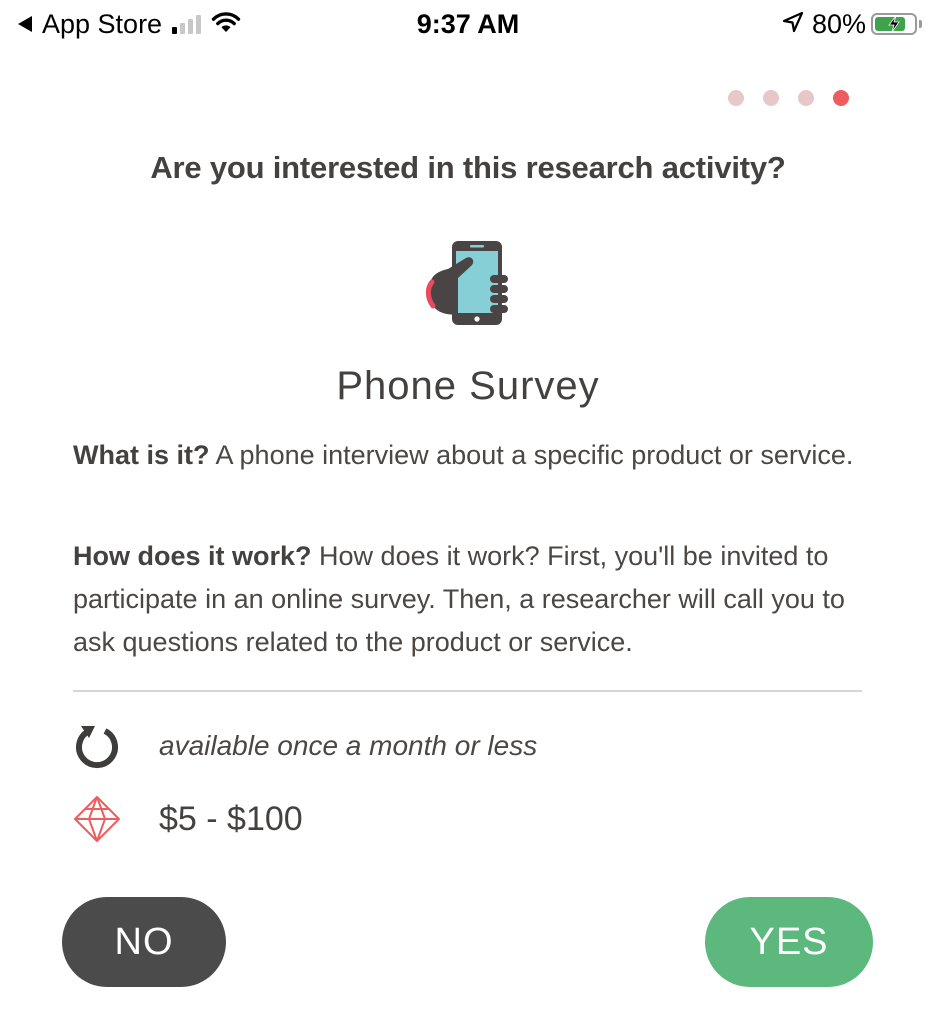  What do you see at coordinates (468, 283) in the screenshot?
I see `hand-holding-phone-icon` at bounding box center [468, 283].